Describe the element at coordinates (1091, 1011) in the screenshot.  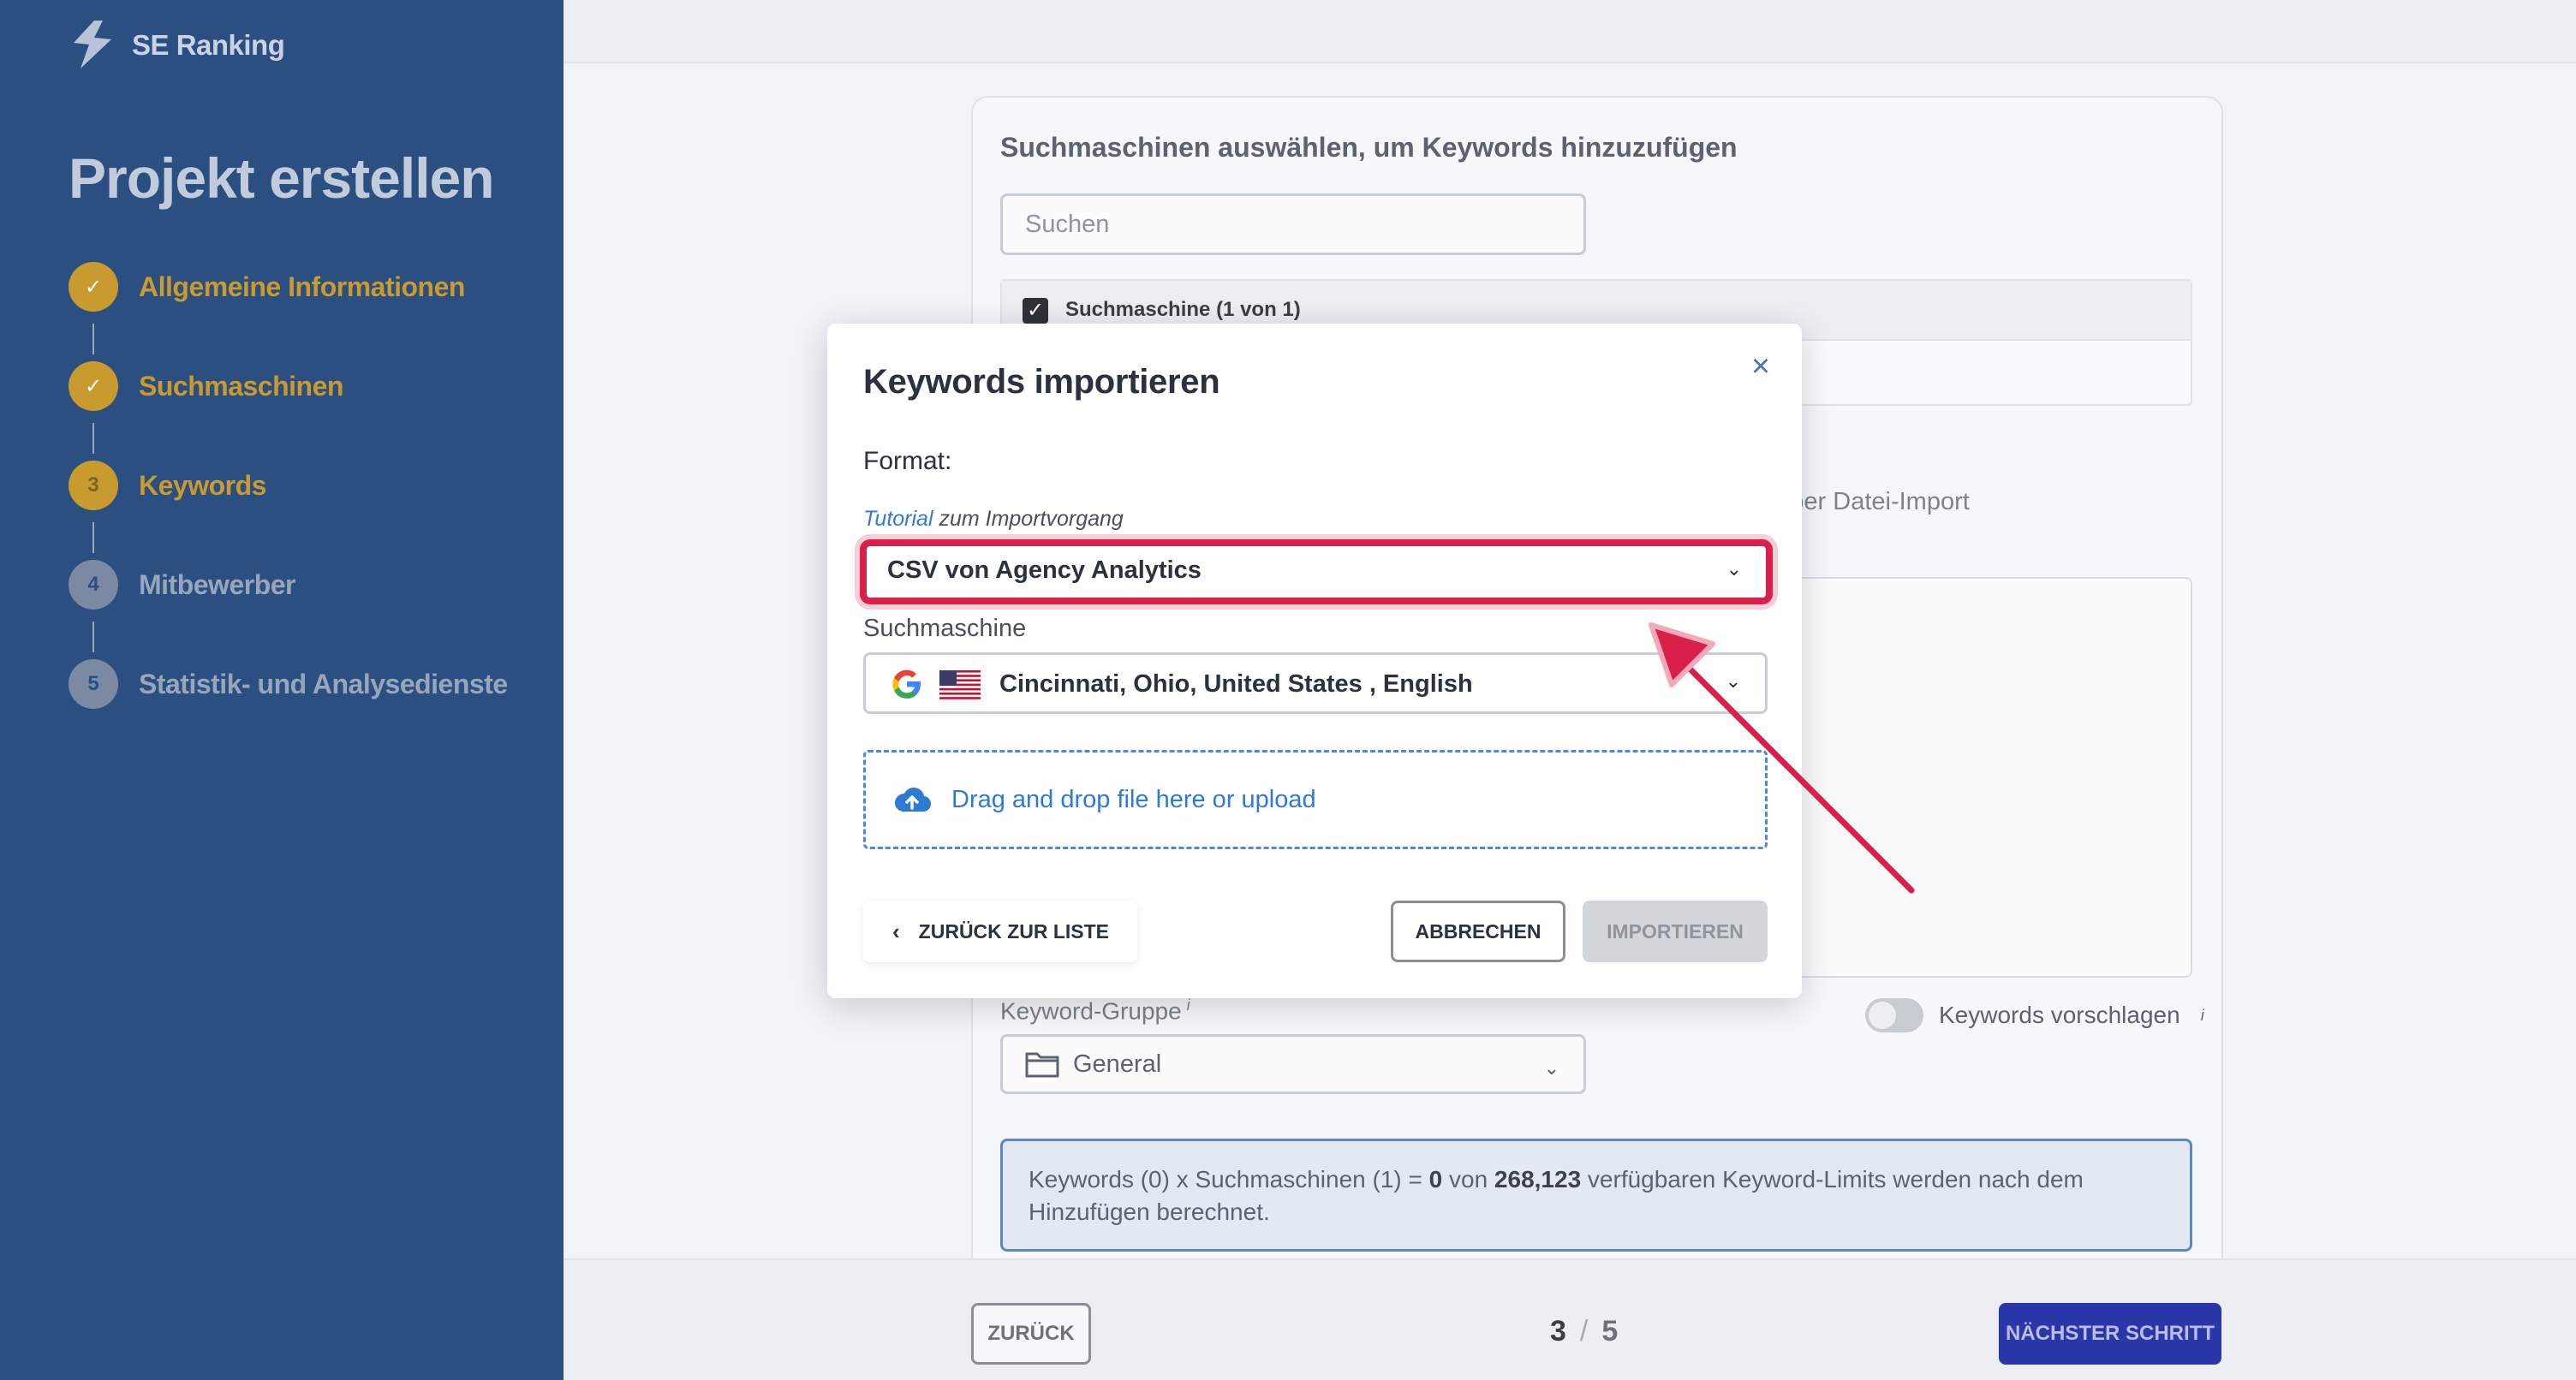
I see `keyword-group-label-text: Keyword-Gruppe` at that location.